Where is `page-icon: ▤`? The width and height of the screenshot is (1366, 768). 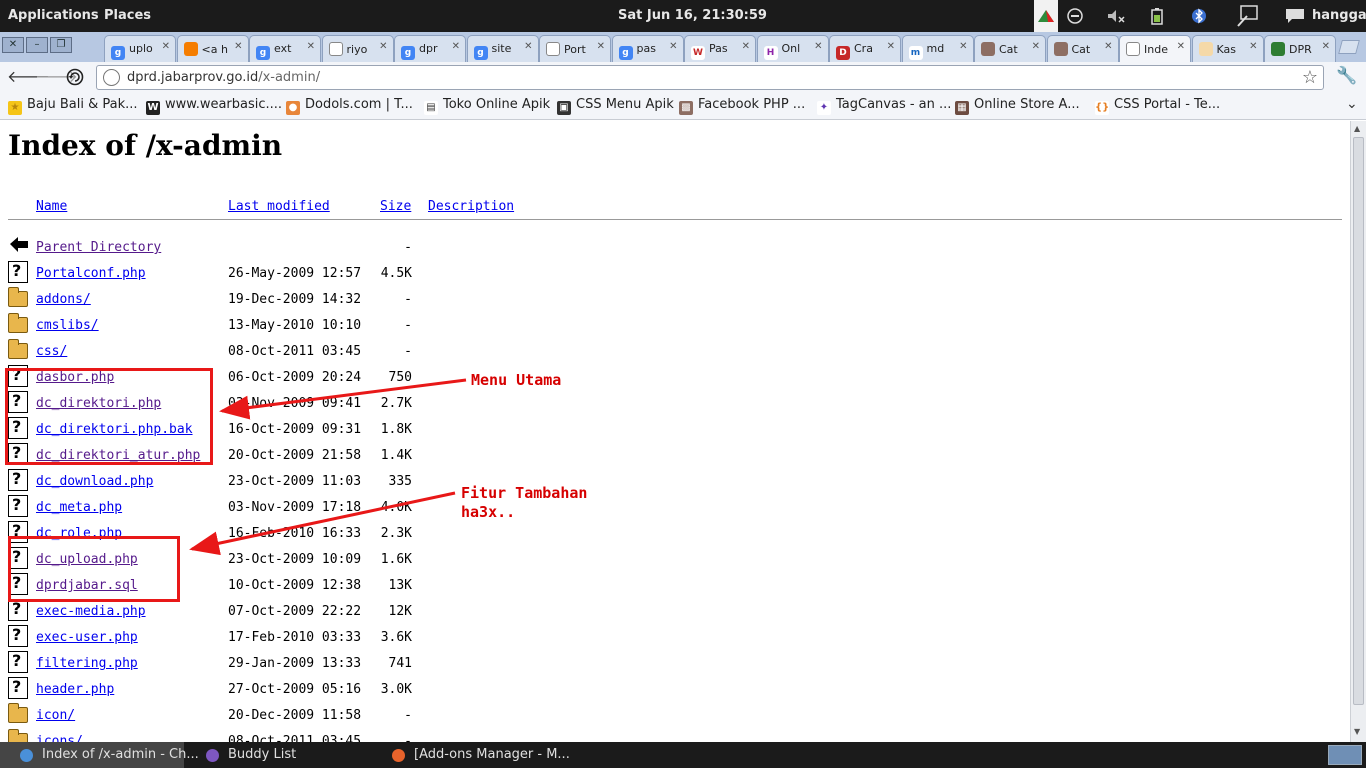 page-icon: ▤ is located at coordinates (431, 108).